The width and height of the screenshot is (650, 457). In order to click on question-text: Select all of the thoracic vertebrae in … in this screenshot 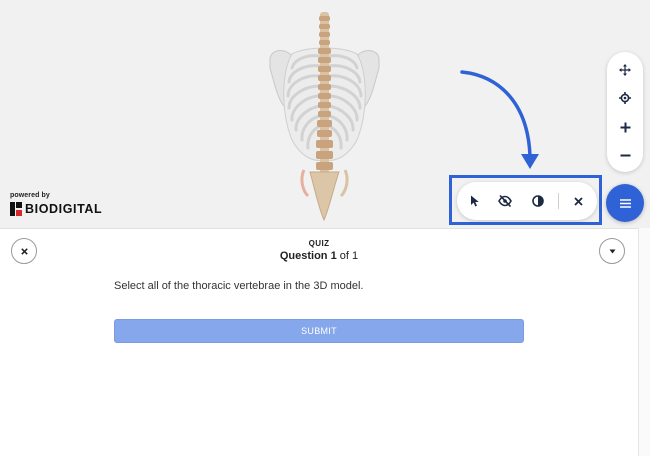, I will do `click(239, 286)`.